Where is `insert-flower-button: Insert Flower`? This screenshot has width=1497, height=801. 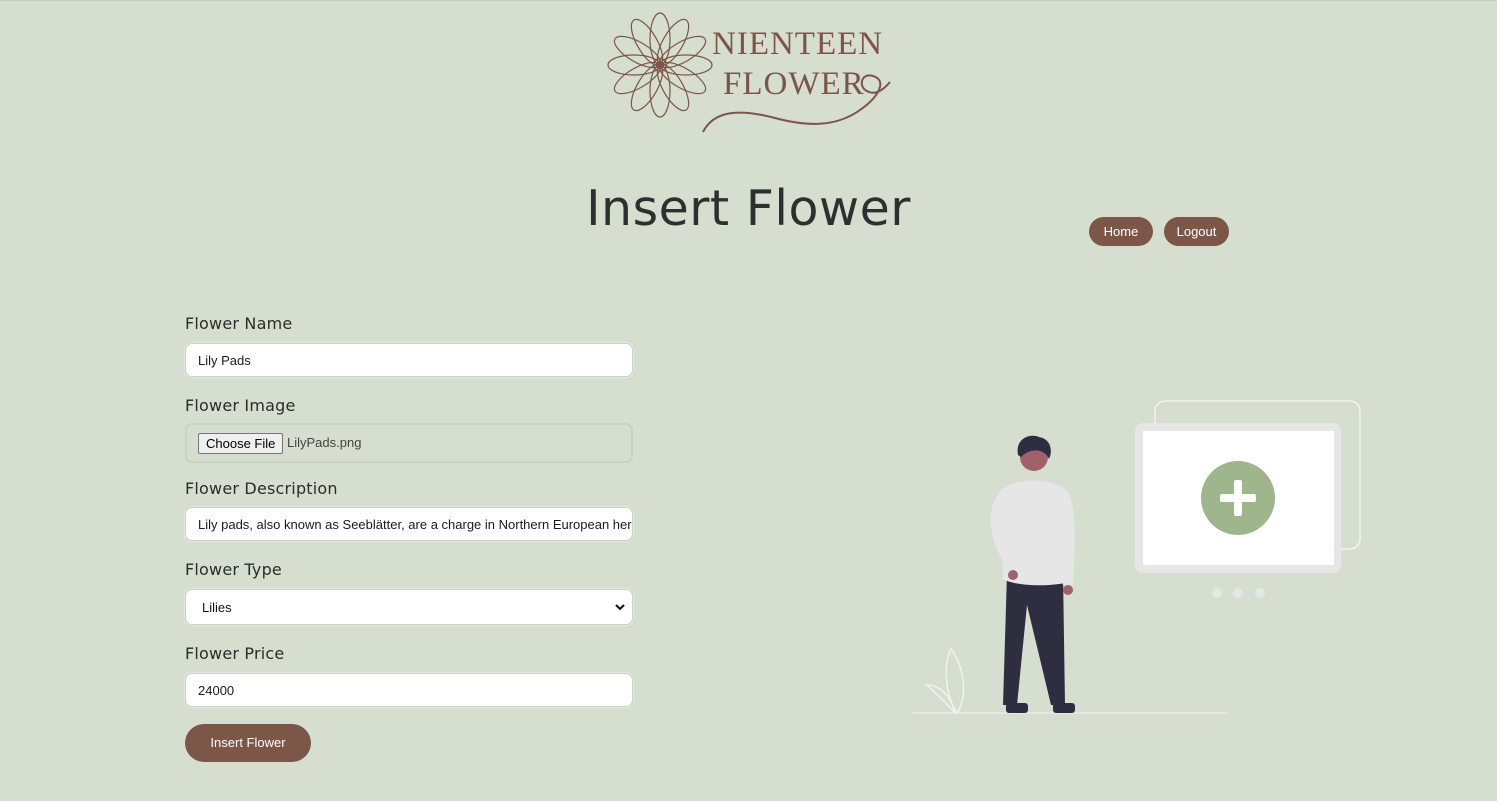 insert-flower-button: Insert Flower is located at coordinates (248, 743).